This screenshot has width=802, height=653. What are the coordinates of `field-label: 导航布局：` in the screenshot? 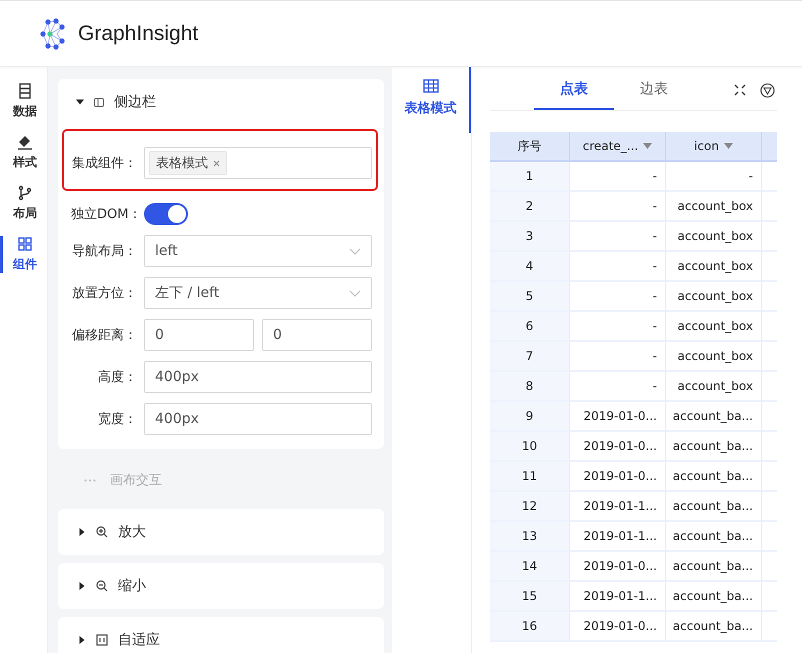 It's located at (104, 251).